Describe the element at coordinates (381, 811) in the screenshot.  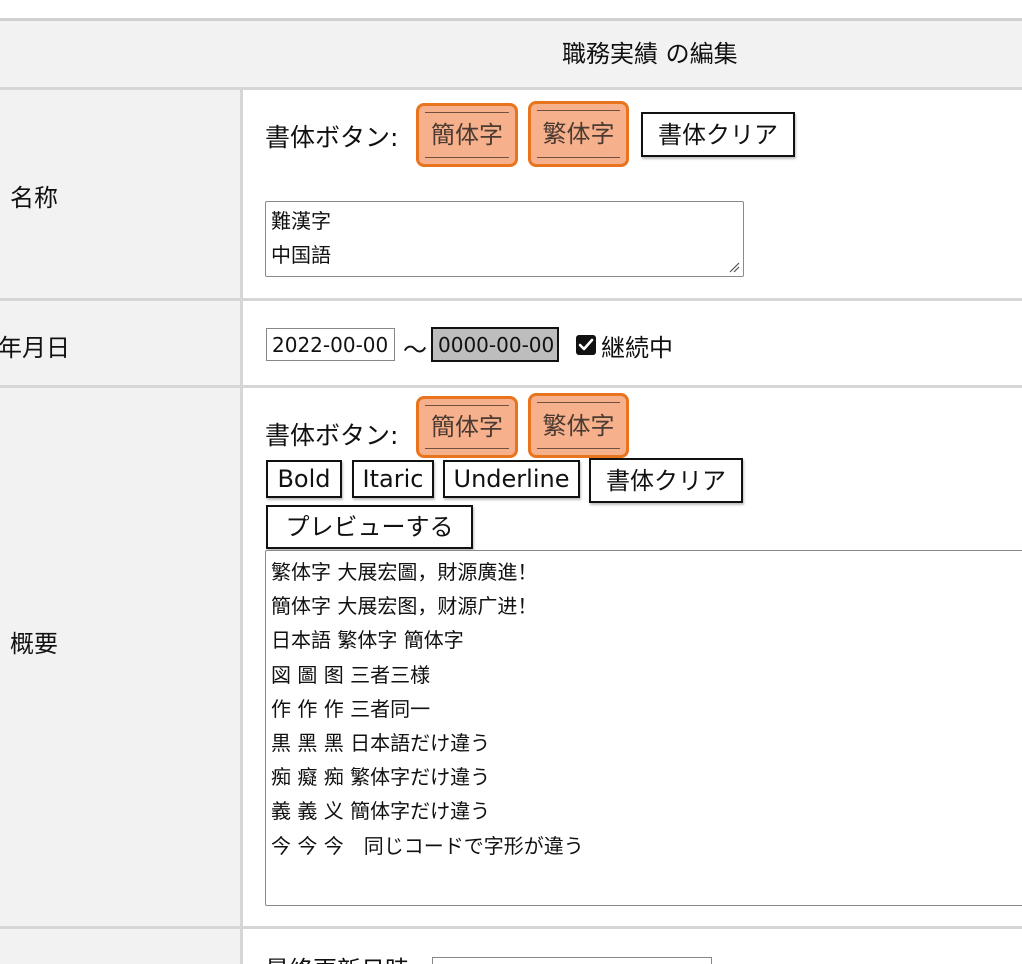
I see `textarea-line: 義 義 义 簡体字だけ違う` at that location.